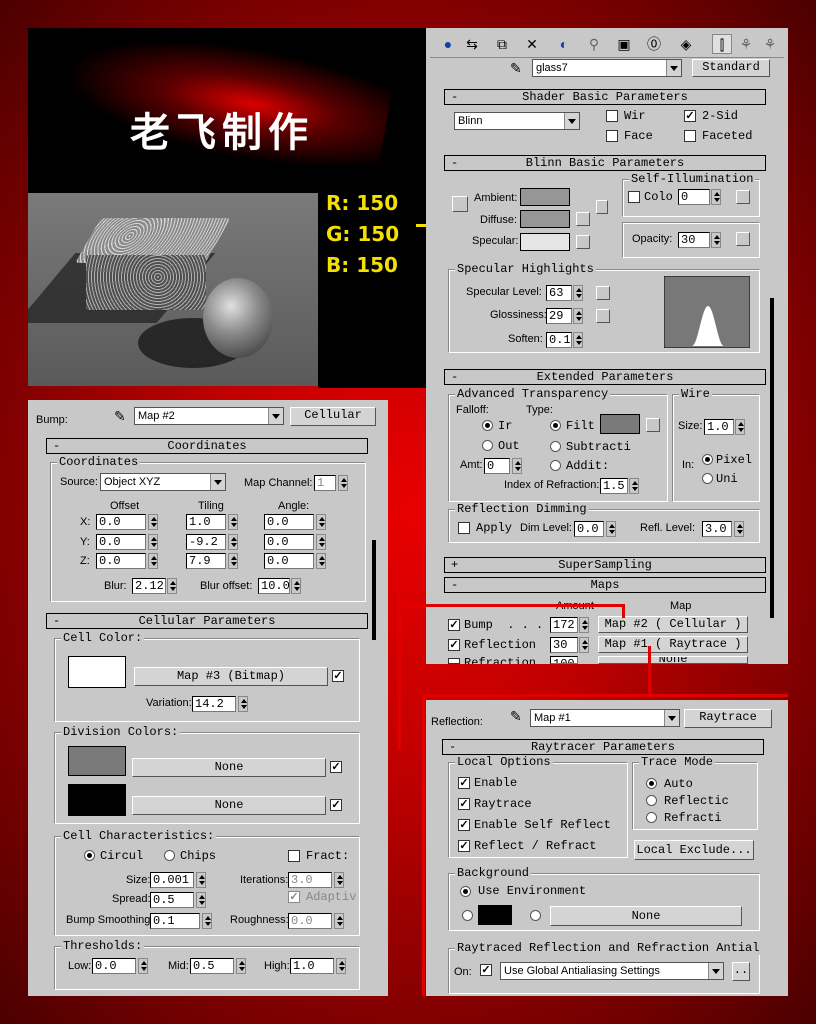  I want to click on z-tiling-spinner, so click(233, 561).